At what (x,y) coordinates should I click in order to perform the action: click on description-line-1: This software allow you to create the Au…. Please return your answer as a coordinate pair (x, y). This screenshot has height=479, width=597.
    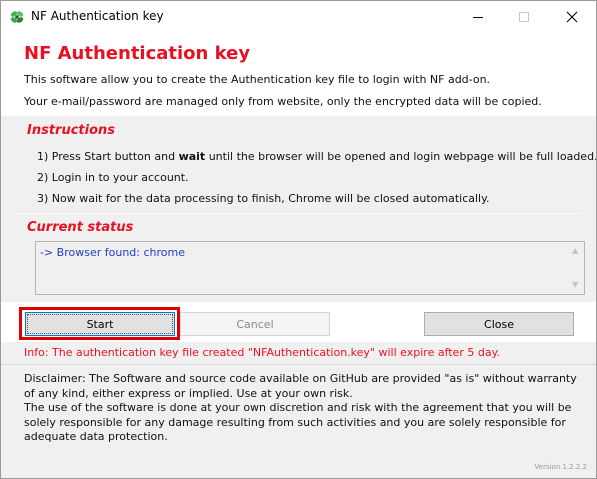
    Looking at the image, I should click on (257, 79).